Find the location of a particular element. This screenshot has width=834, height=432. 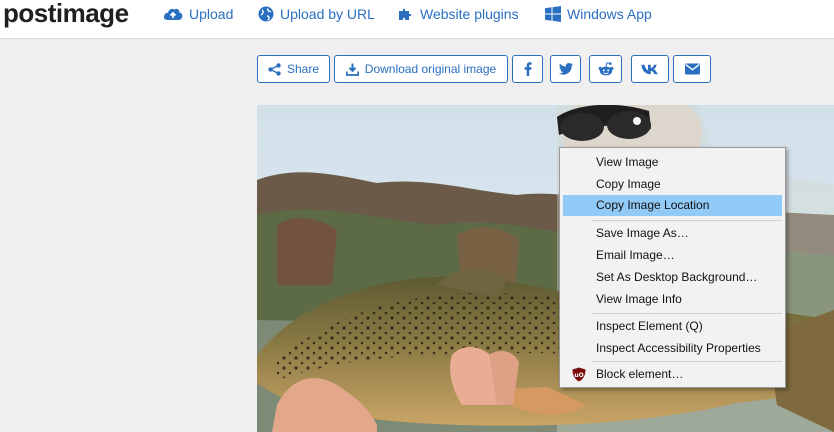

vk-icon is located at coordinates (649, 69).